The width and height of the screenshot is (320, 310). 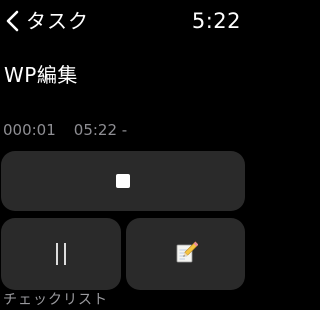 I want to click on status-bar: タスク 5:22, so click(x=123, y=20).